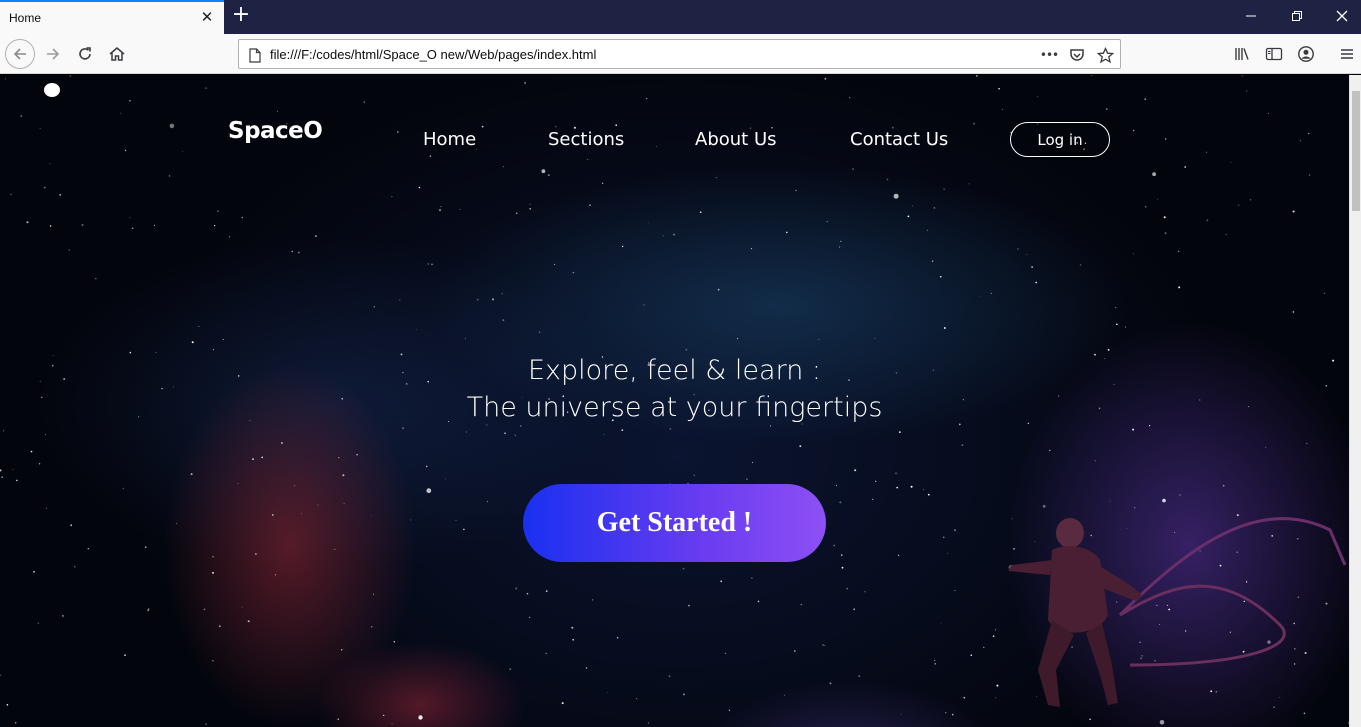  What do you see at coordinates (85, 54) in the screenshot?
I see `reload-icon` at bounding box center [85, 54].